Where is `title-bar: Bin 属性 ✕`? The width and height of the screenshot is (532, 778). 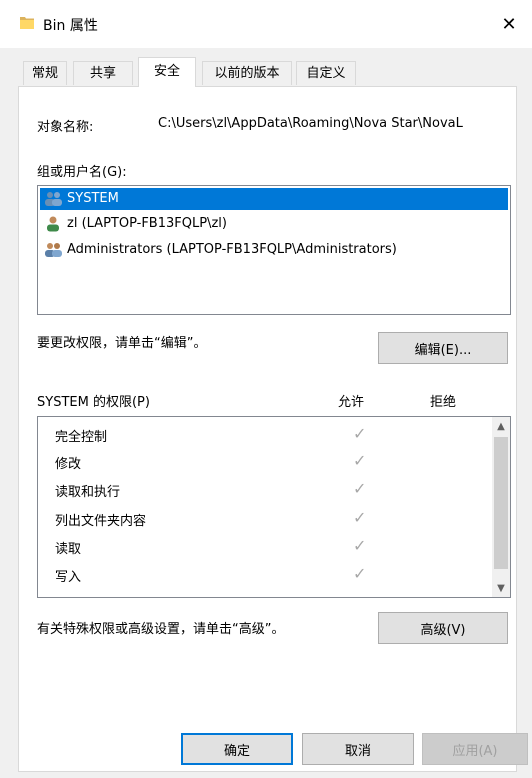 title-bar: Bin 属性 ✕ is located at coordinates (266, 24).